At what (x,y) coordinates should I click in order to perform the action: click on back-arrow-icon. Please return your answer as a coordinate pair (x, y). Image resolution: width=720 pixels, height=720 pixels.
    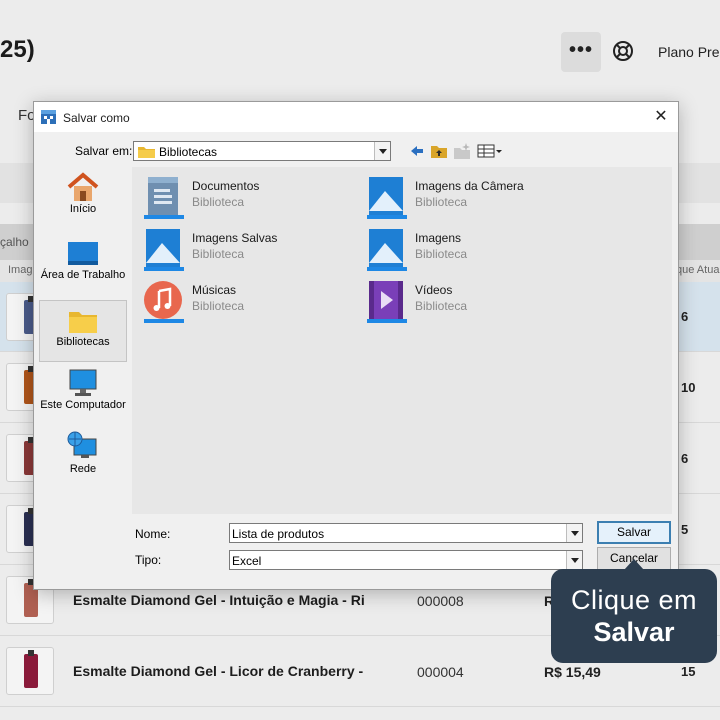
    Looking at the image, I should click on (417, 151).